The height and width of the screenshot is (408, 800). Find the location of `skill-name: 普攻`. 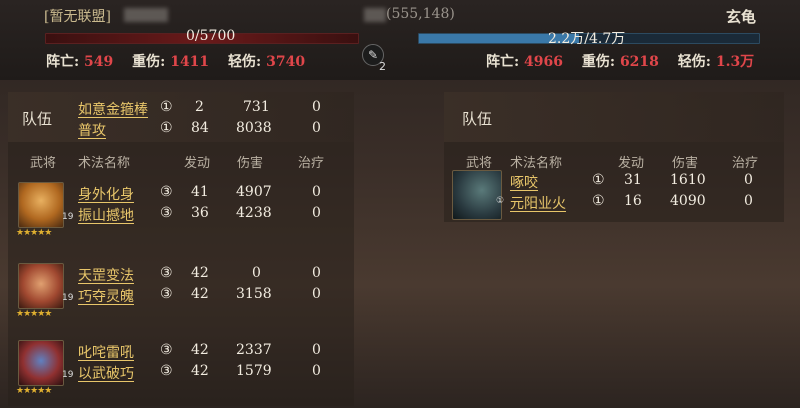

skill-name: 普攻 is located at coordinates (92, 130).